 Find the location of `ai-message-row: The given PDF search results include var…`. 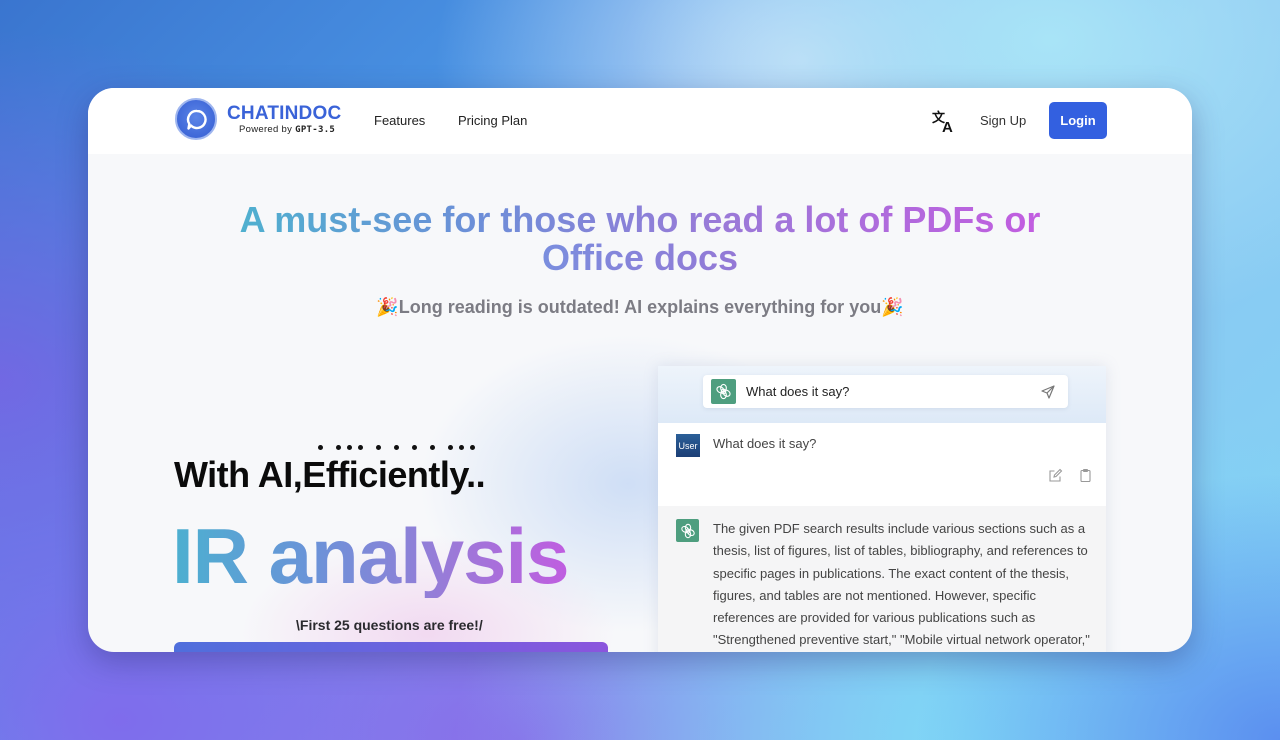

ai-message-row: The given PDF search results include var… is located at coordinates (882, 579).